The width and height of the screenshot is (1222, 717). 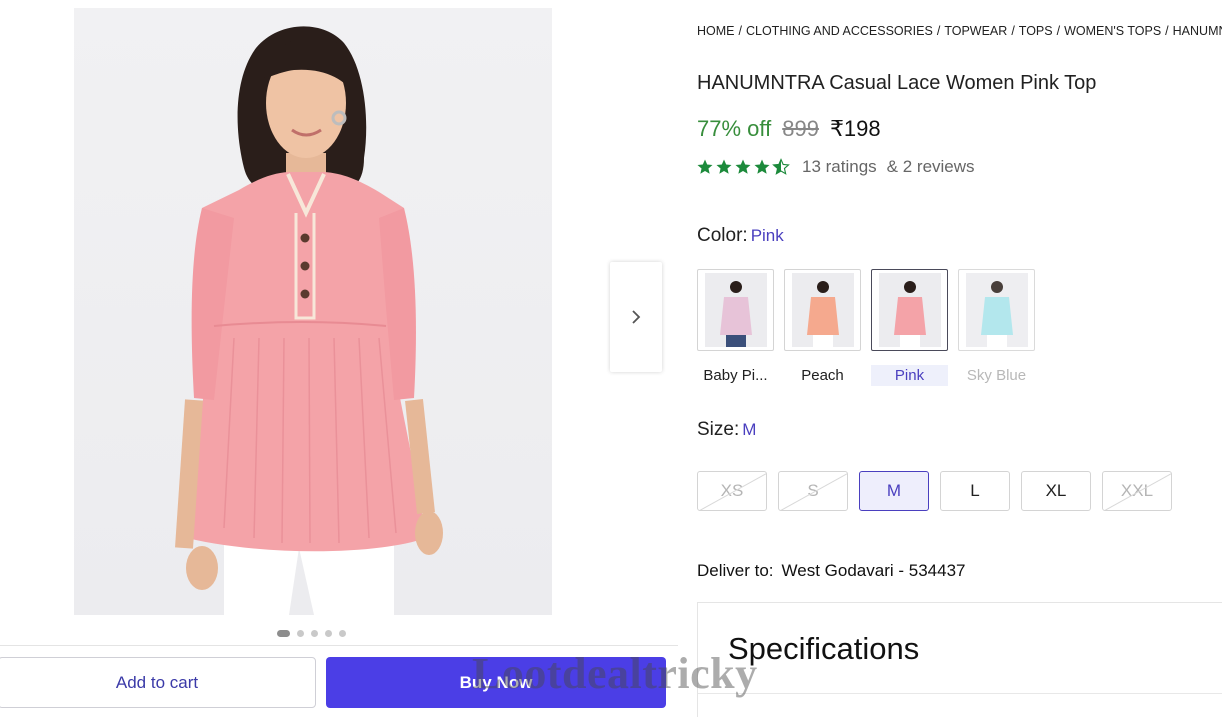 What do you see at coordinates (735, 570) in the screenshot?
I see `delivery-label: Deliver to:` at bounding box center [735, 570].